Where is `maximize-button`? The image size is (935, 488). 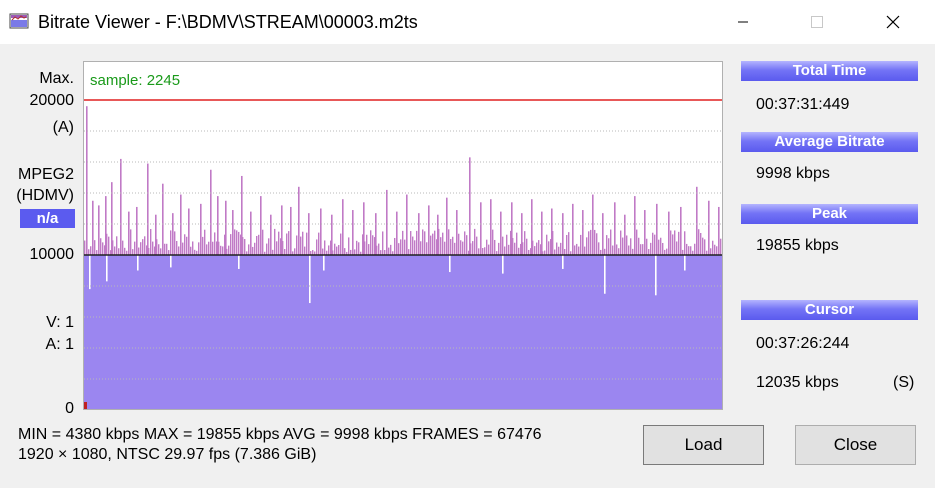 maximize-button is located at coordinates (817, 22).